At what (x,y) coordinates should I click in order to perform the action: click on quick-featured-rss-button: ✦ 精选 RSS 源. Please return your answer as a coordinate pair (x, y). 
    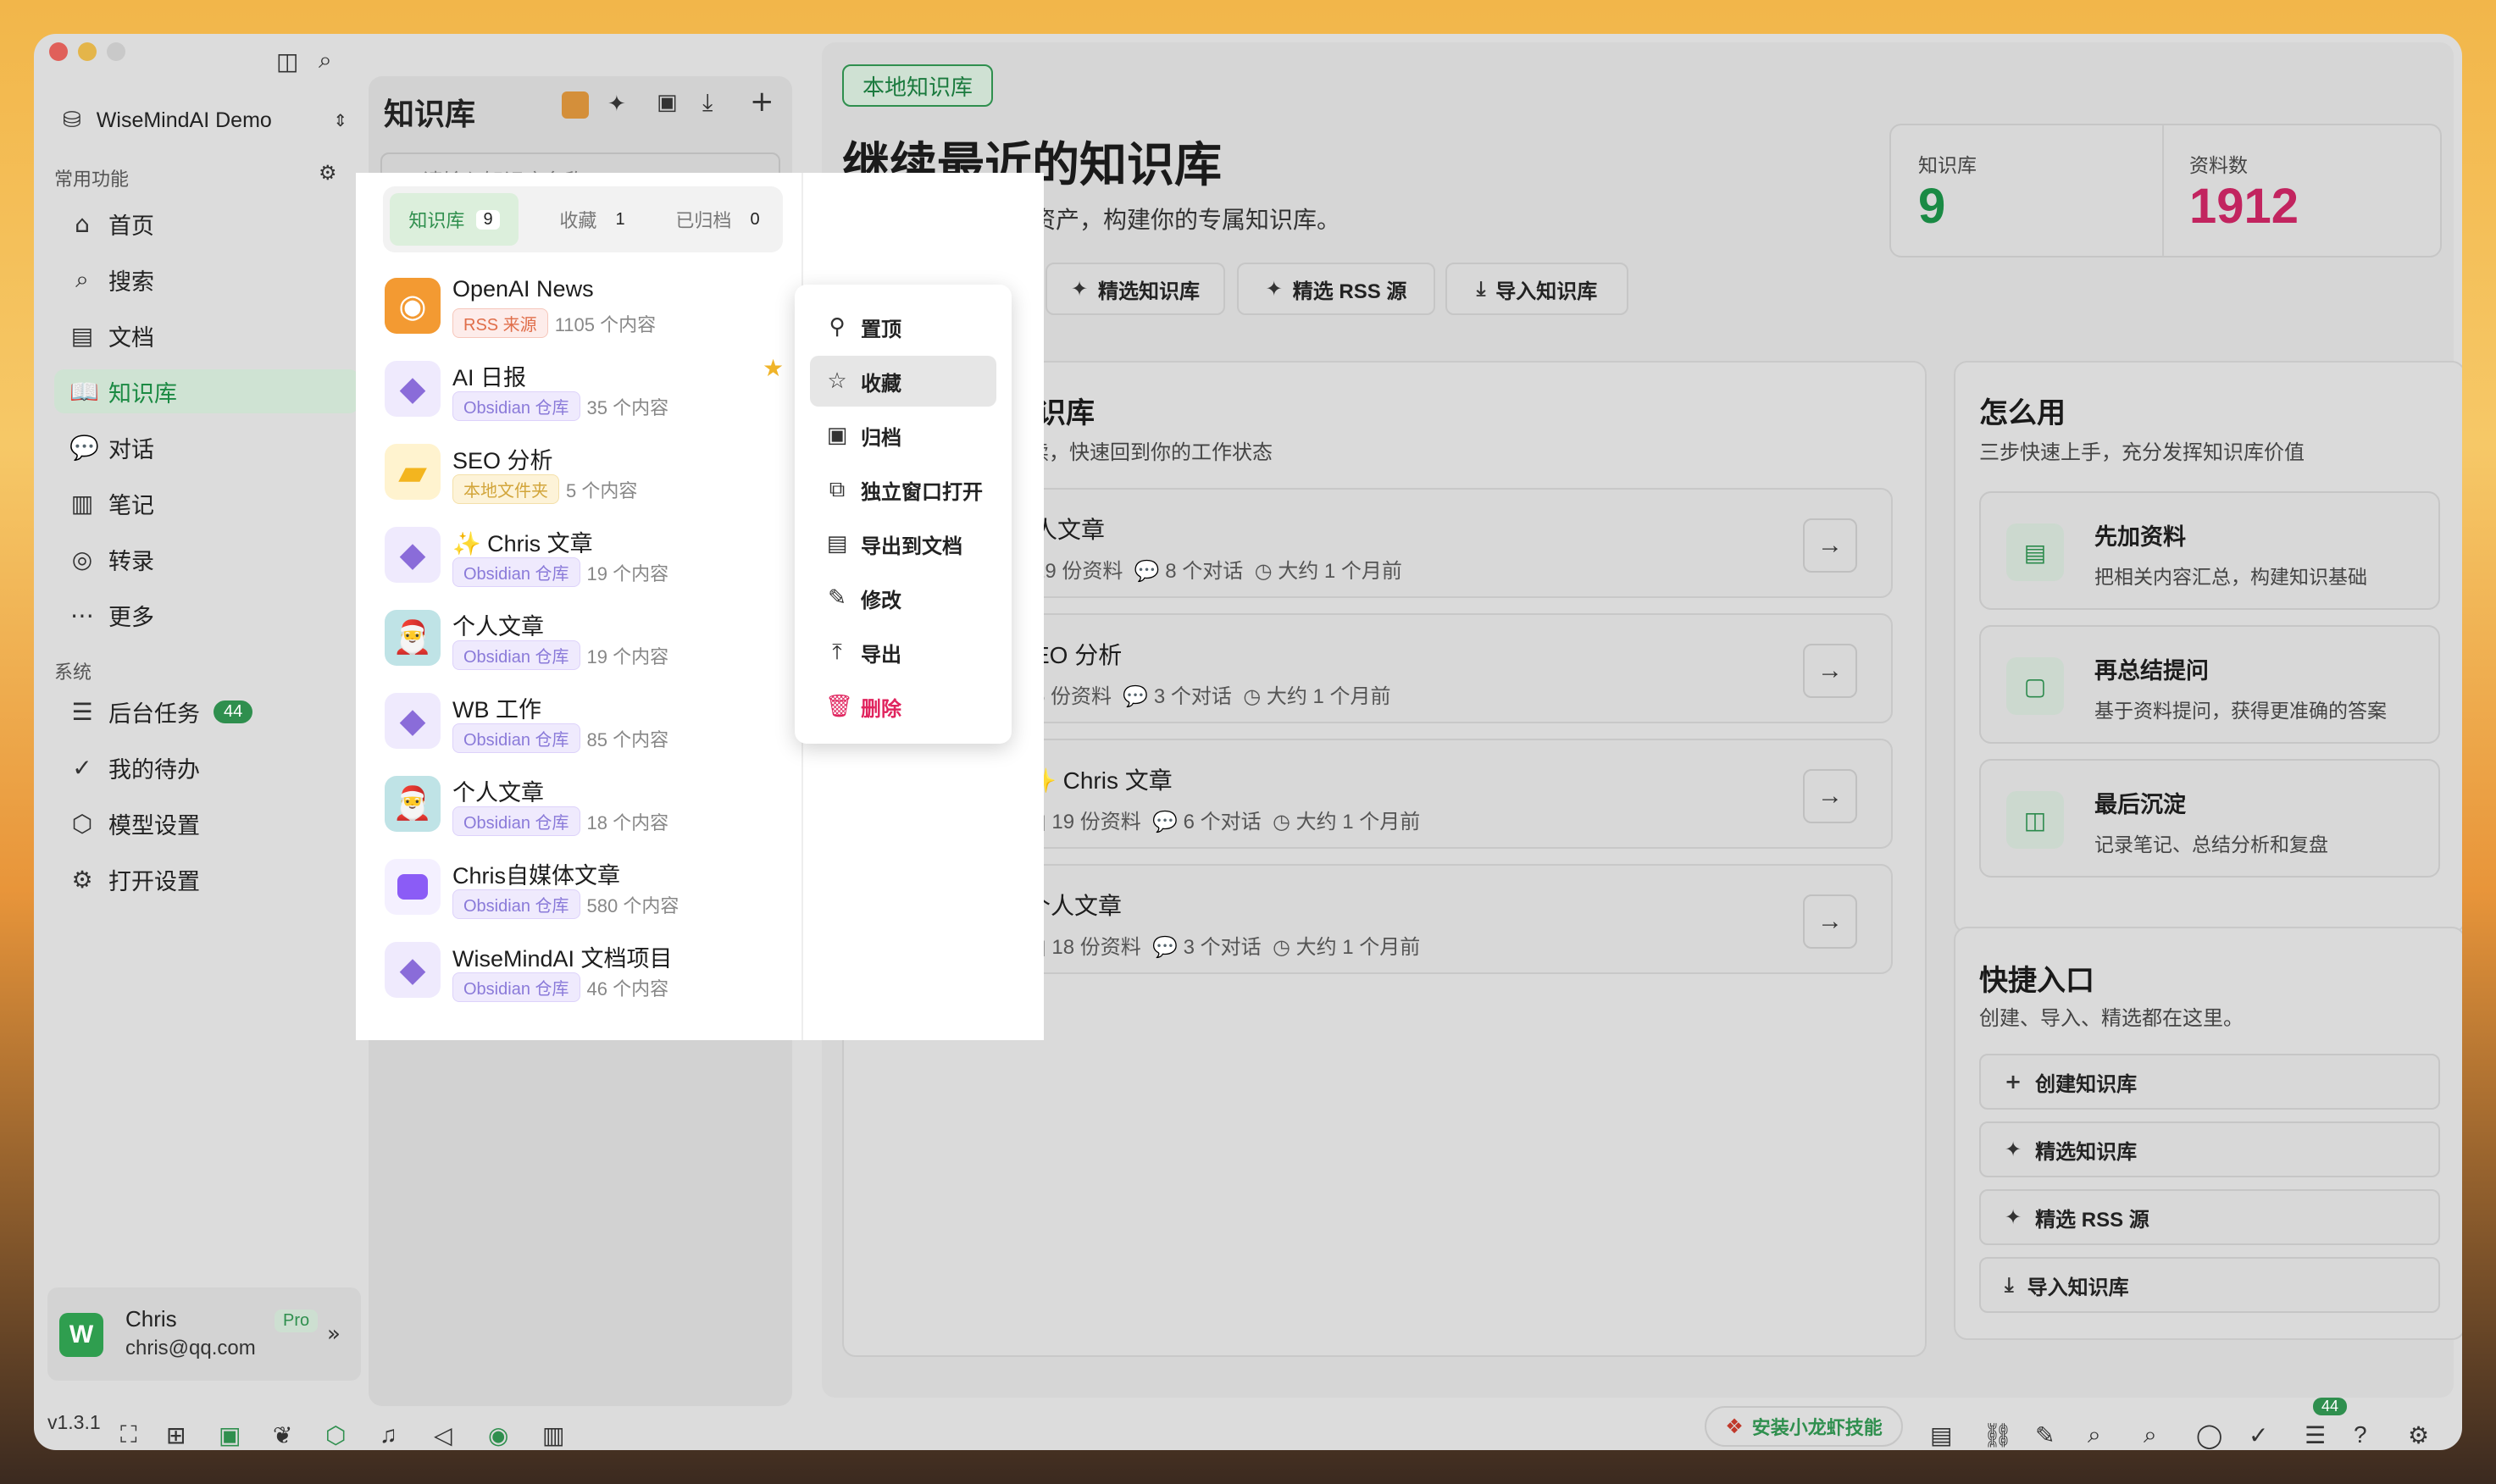
    Looking at the image, I should click on (2209, 1217).